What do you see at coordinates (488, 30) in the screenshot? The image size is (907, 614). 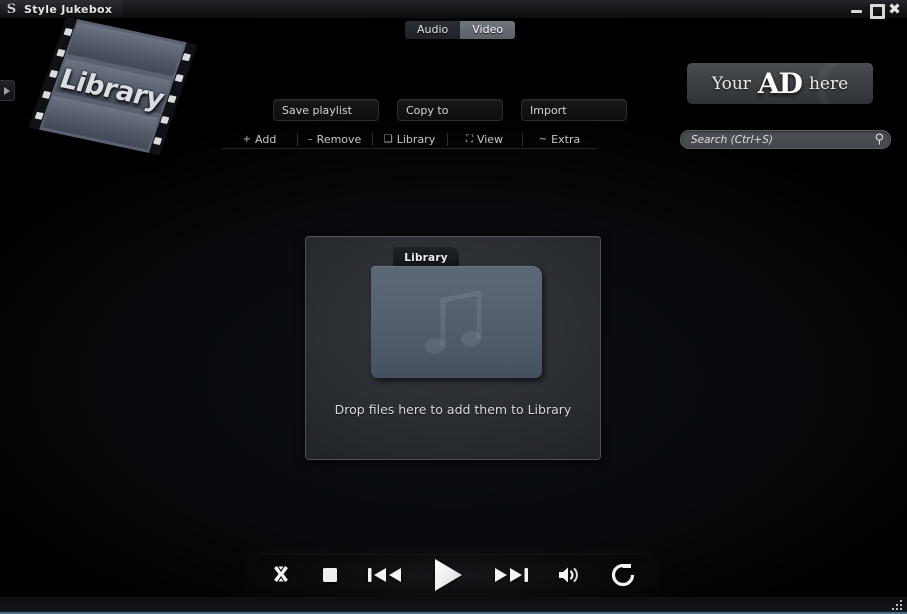 I see `tab-video: Video` at bounding box center [488, 30].